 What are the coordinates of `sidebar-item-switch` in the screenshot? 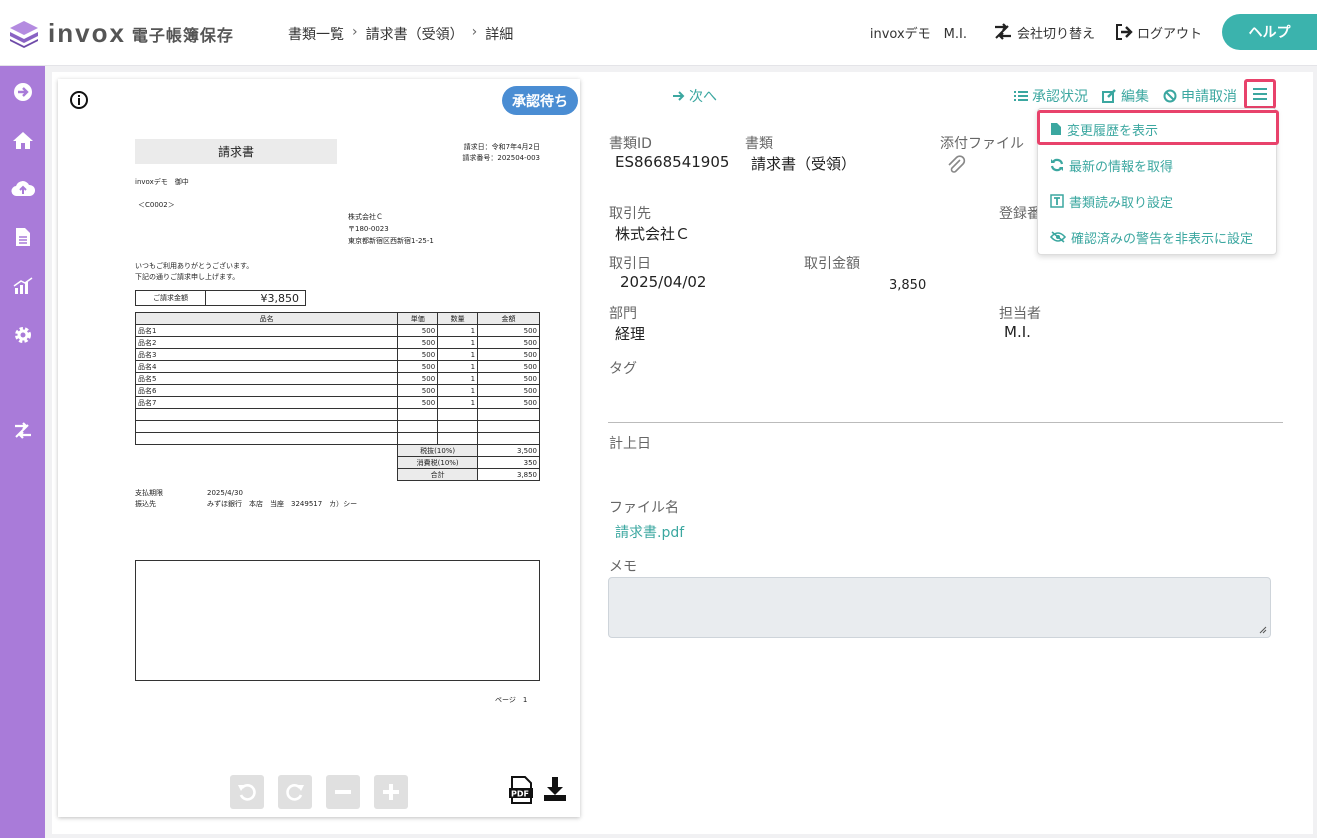 It's located at (22, 431).